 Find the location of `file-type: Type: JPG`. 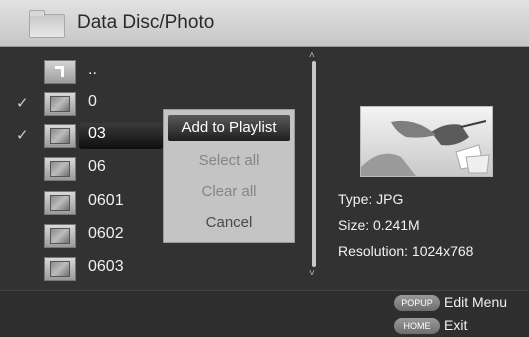

file-type: Type: JPG is located at coordinates (371, 199).